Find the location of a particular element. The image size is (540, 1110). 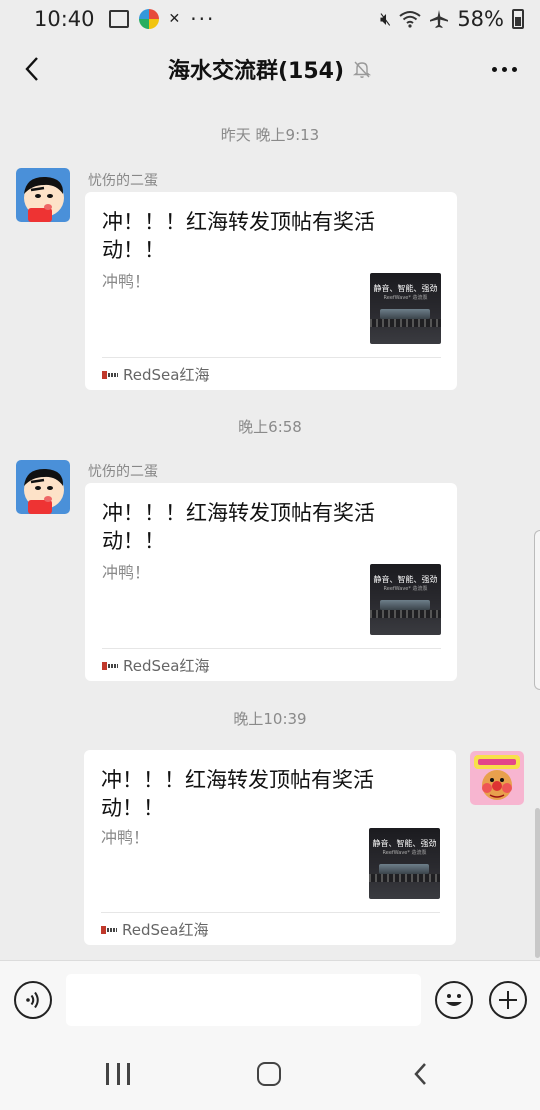

system-navigation-bar is located at coordinates (270, 1075).